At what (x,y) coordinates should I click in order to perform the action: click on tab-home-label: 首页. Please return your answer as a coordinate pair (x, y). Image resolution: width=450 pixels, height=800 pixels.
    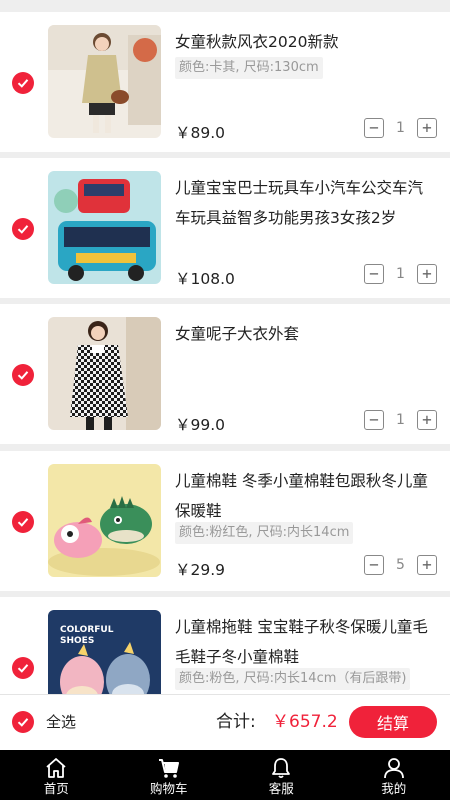
    Looking at the image, I should click on (56, 788).